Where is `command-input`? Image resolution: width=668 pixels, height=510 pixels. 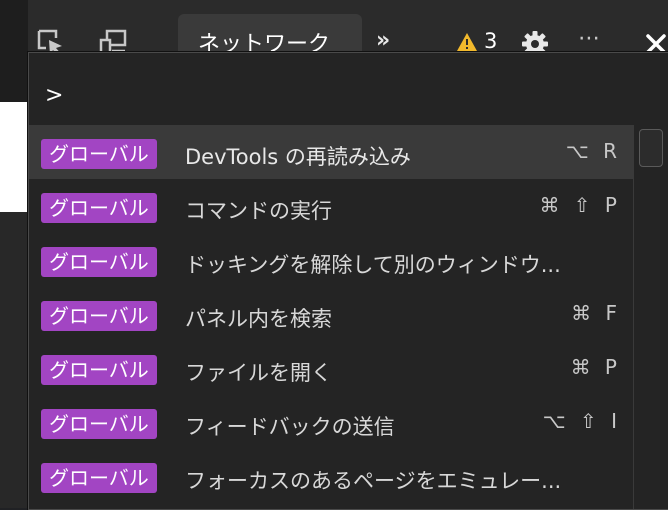
command-input is located at coordinates (351, 94).